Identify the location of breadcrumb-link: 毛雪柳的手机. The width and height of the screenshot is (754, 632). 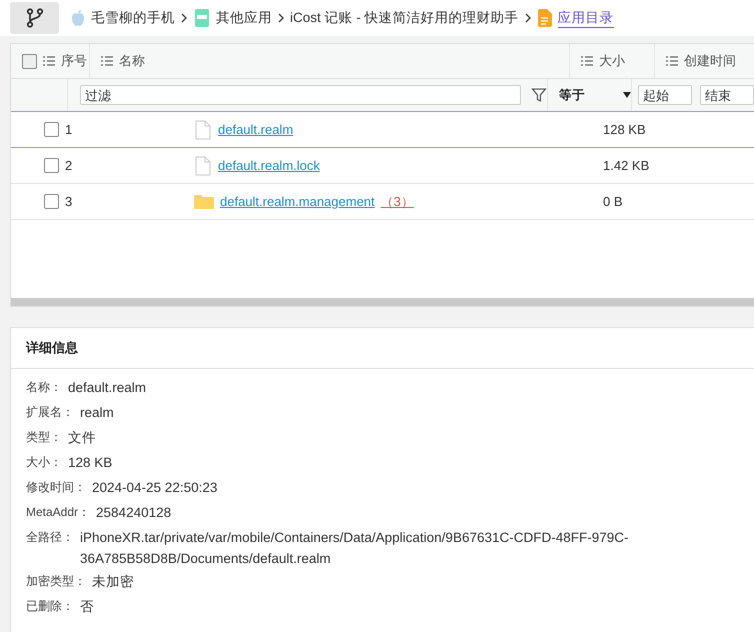
(133, 18).